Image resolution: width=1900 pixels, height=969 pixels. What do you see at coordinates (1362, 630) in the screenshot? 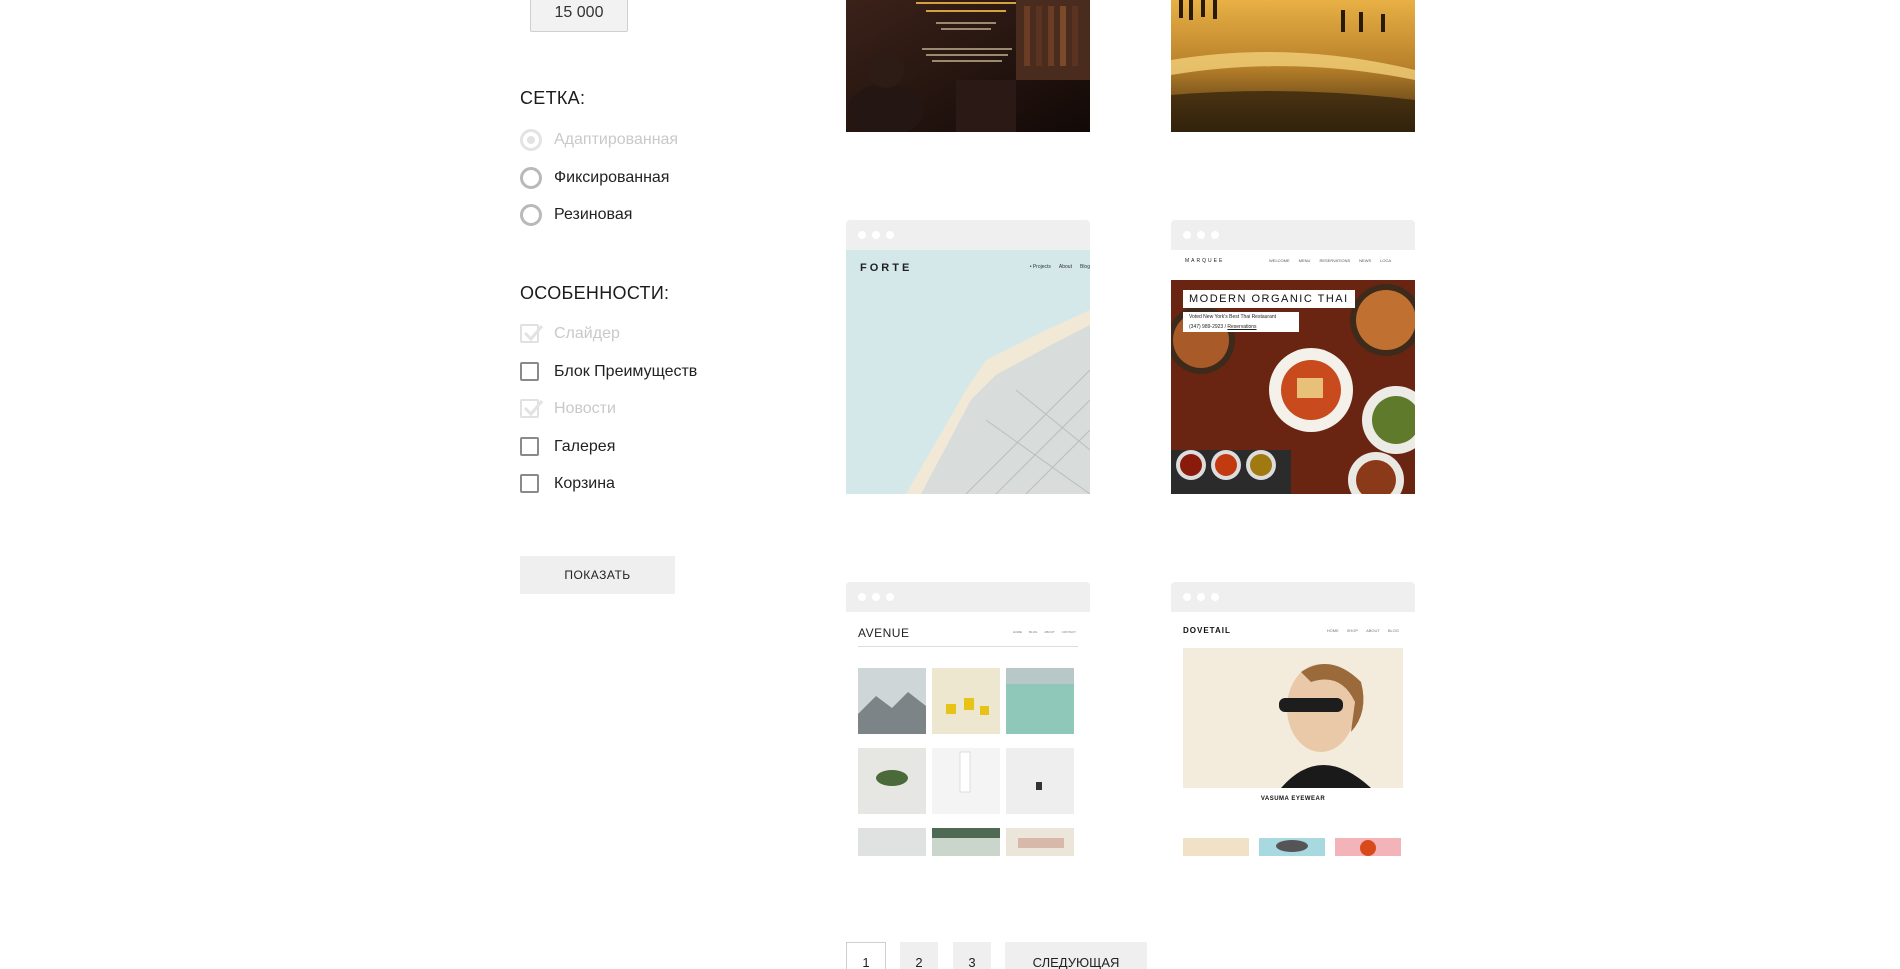
I see `template-nav: HOME SHOP ABOUT BLOG` at bounding box center [1362, 630].